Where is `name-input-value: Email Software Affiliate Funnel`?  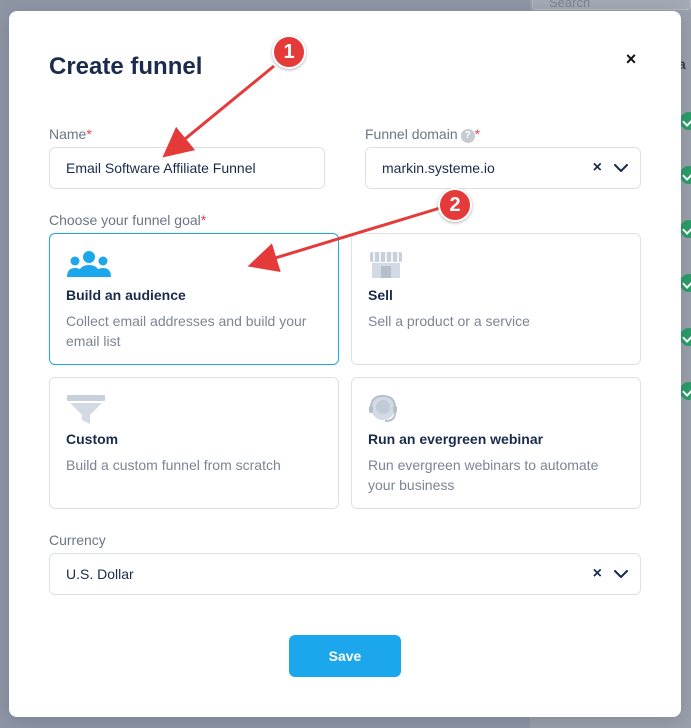 name-input-value: Email Software Affiliate Funnel is located at coordinates (161, 168).